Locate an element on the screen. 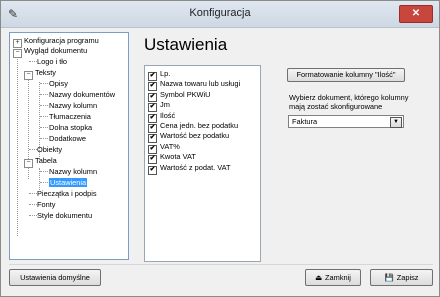 The height and width of the screenshot is (297, 440). tree-item-obiekty: Obiekty is located at coordinates (49, 149).